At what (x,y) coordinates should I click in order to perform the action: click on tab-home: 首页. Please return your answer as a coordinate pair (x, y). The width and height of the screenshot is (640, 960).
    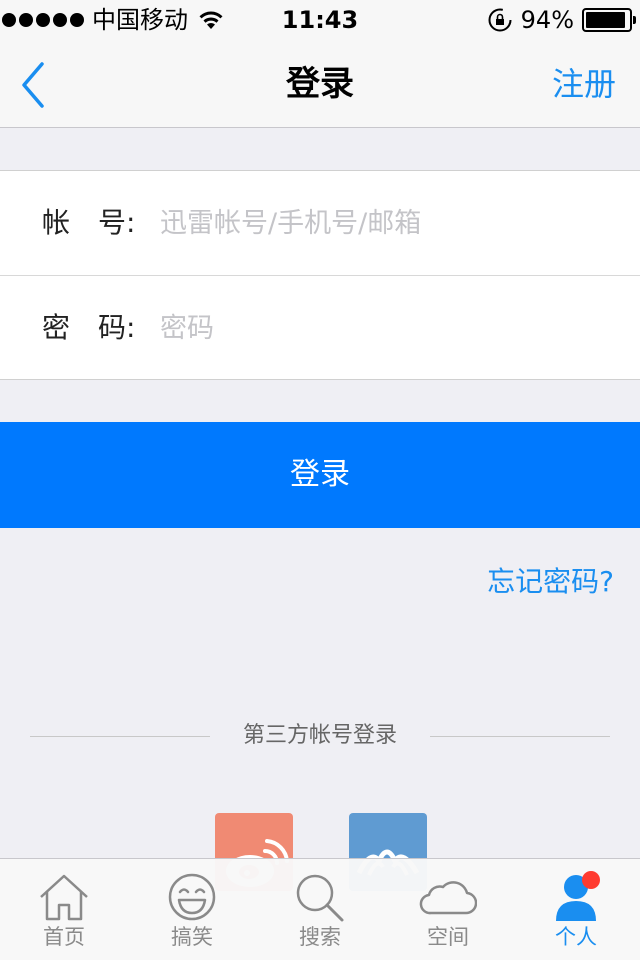
    Looking at the image, I should click on (64, 909).